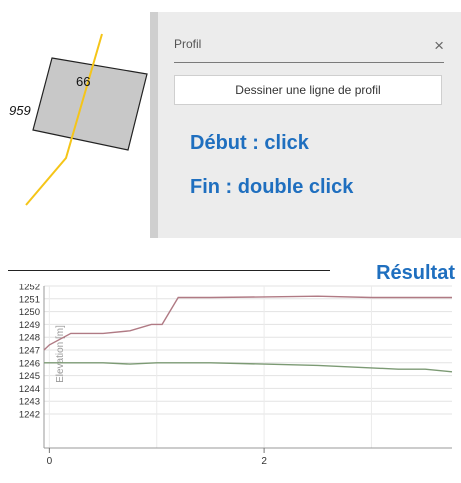  I want to click on y-axis-label: Elevation [m], so click(60, 354).